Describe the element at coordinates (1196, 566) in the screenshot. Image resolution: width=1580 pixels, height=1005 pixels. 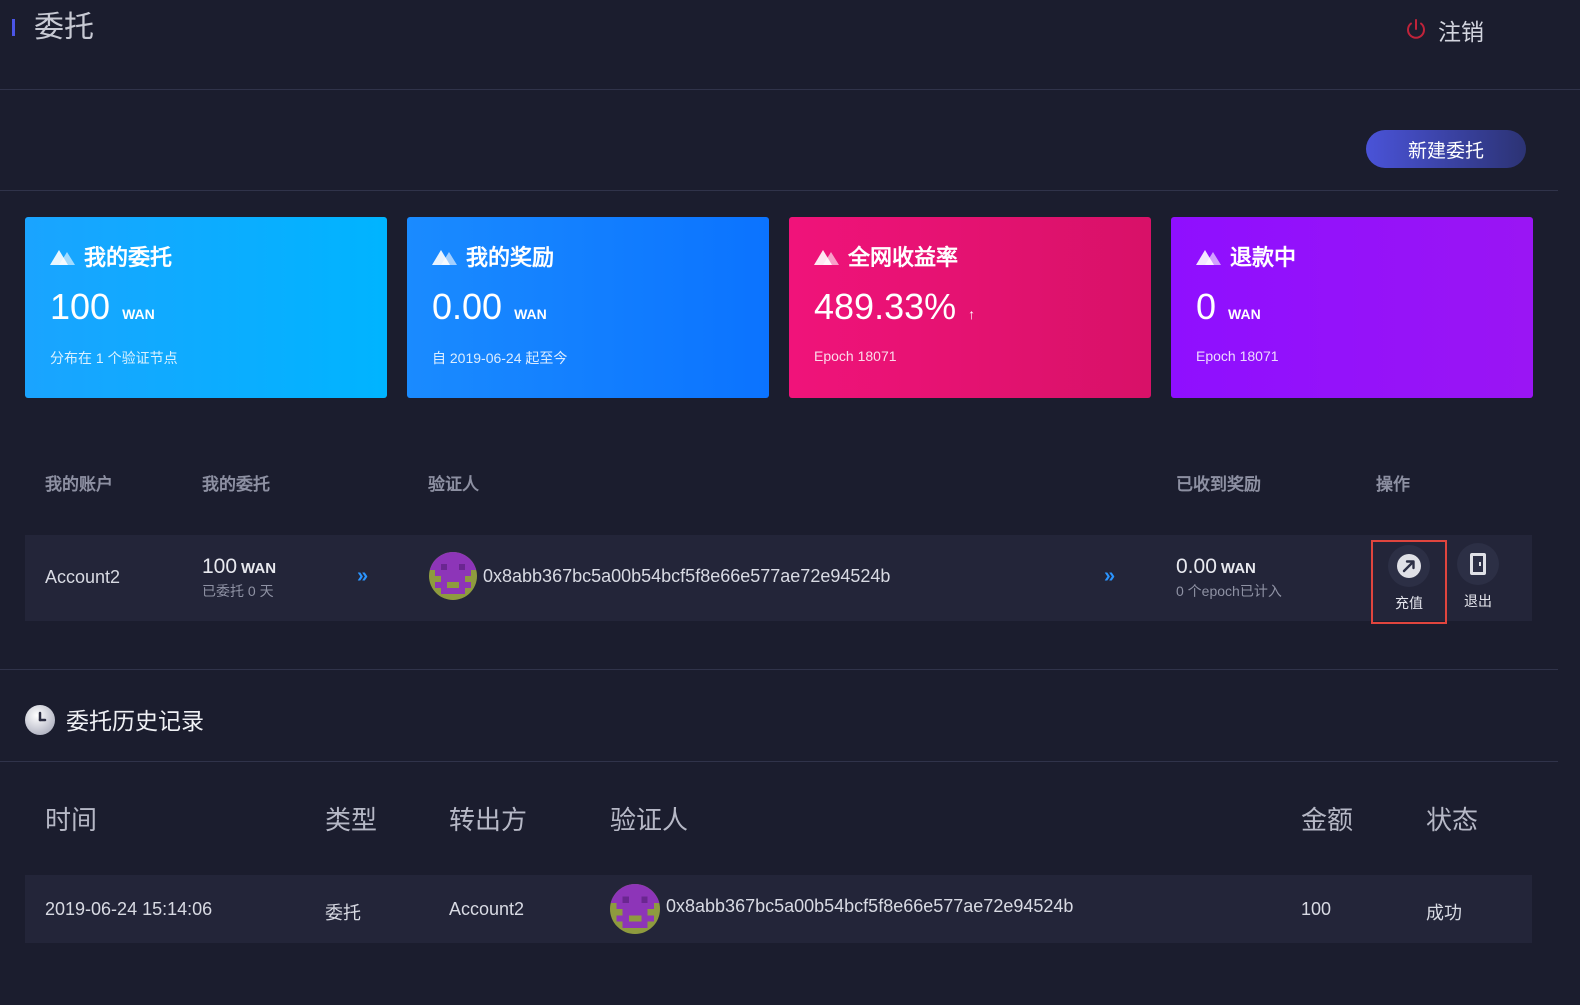
I see `rewards-value: 0.00` at that location.